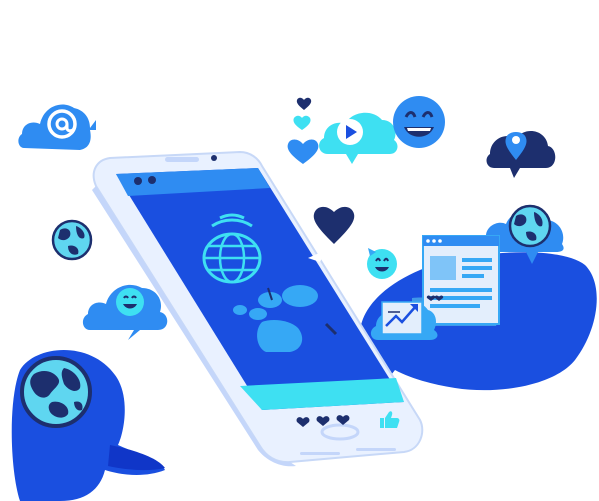 The height and width of the screenshot is (501, 599). Describe the element at coordinates (358, 138) in the screenshot. I see `play-button-cloud-icon` at that location.